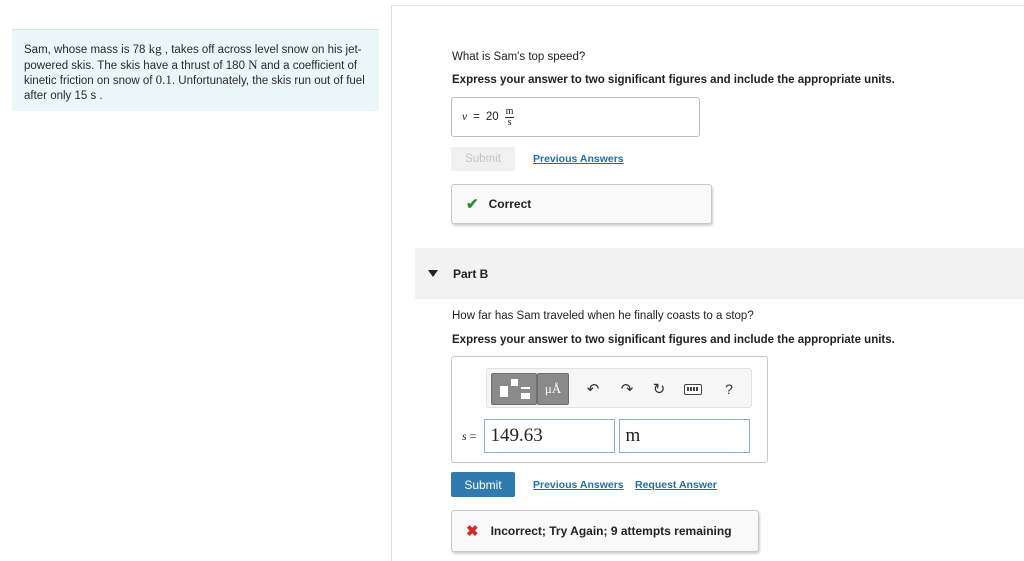  Describe the element at coordinates (433, 273) in the screenshot. I see `collapse-caret-icon` at that location.